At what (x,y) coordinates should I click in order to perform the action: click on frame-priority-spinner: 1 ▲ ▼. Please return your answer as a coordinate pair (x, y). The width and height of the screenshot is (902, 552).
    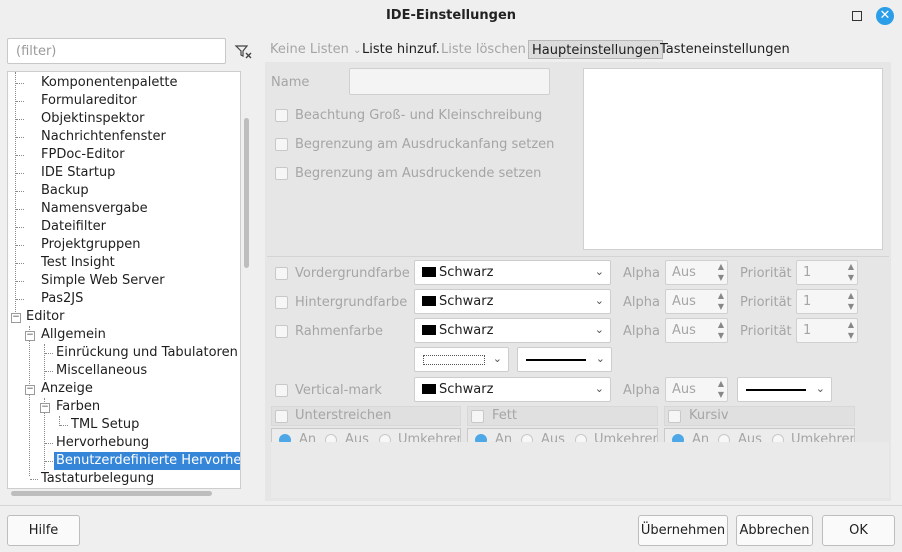
    Looking at the image, I should click on (827, 330).